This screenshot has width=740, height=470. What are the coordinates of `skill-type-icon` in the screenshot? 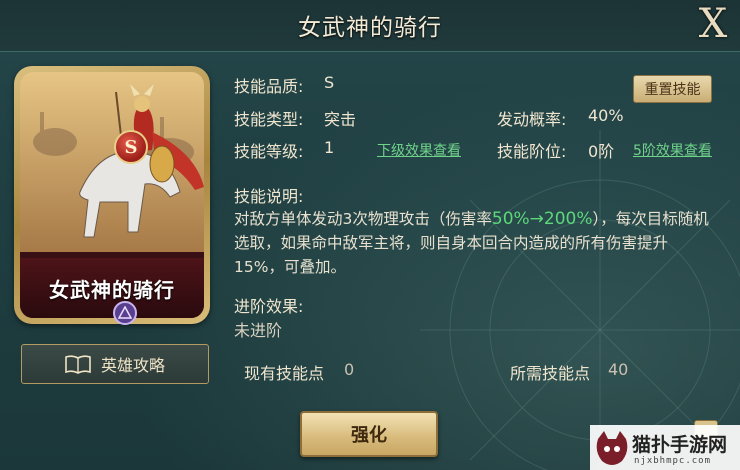 It's located at (125, 313).